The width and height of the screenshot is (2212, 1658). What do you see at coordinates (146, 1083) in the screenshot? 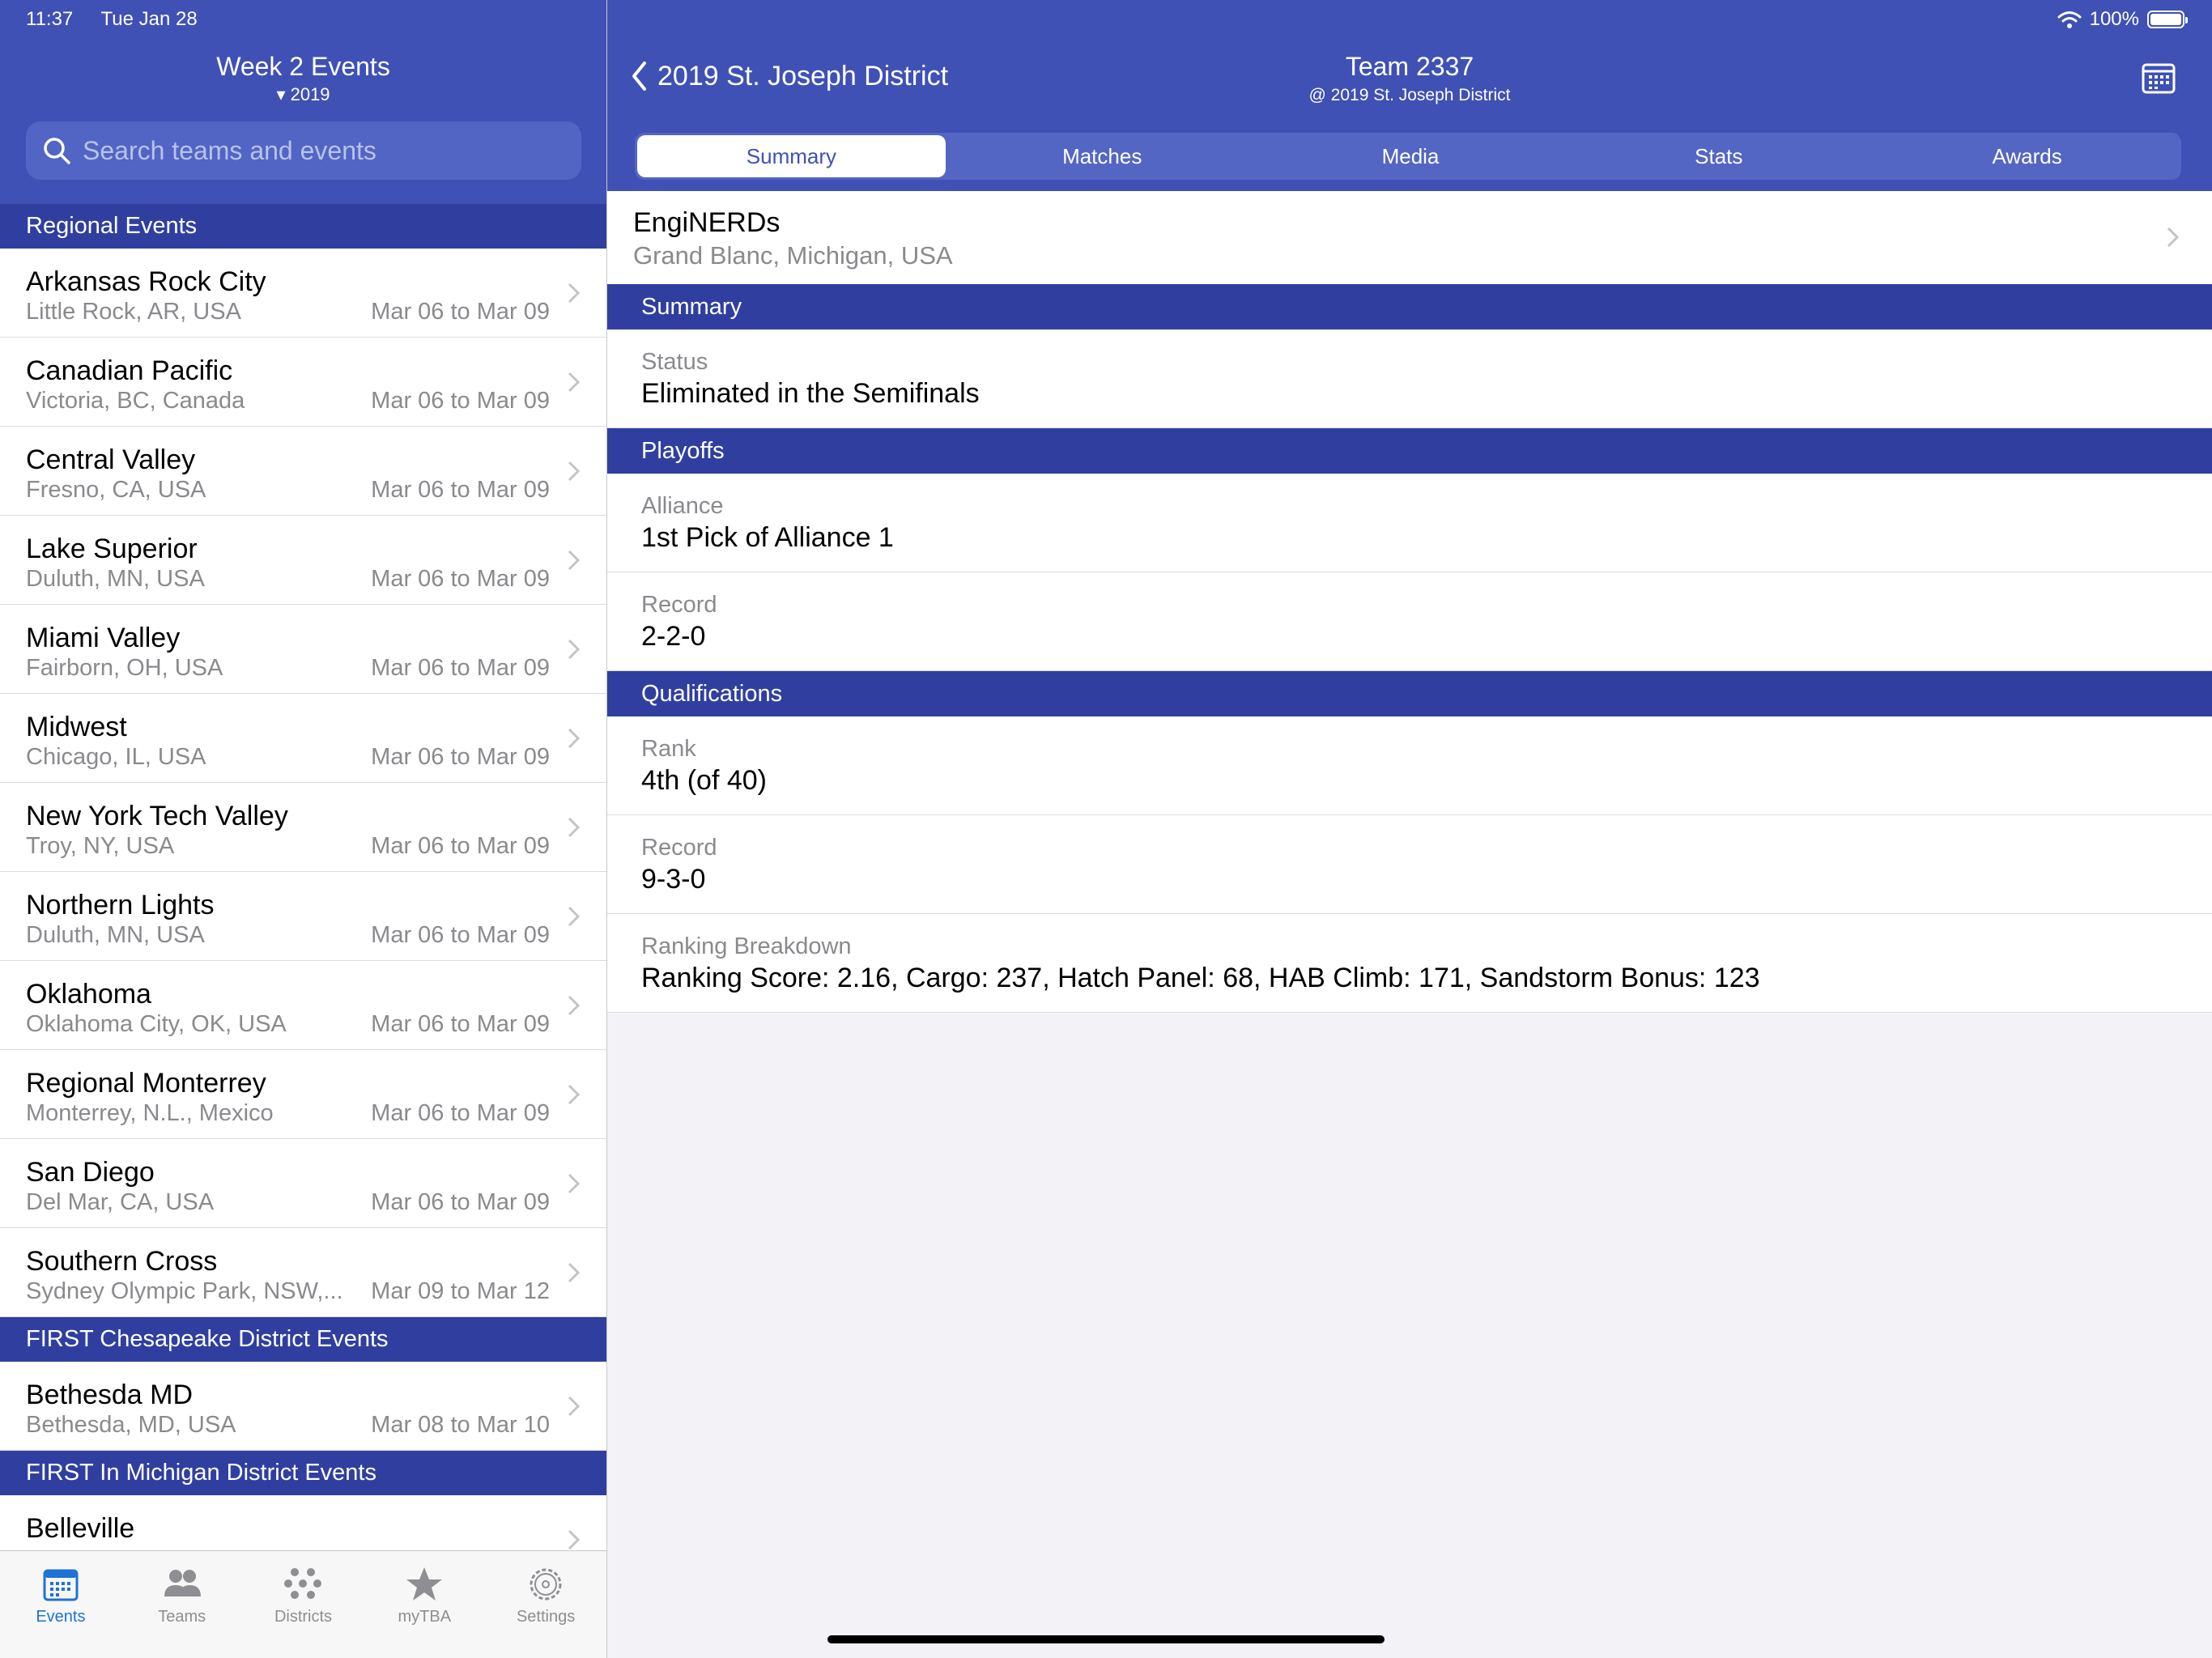
I see `event-name: Regional Monterrey` at bounding box center [146, 1083].